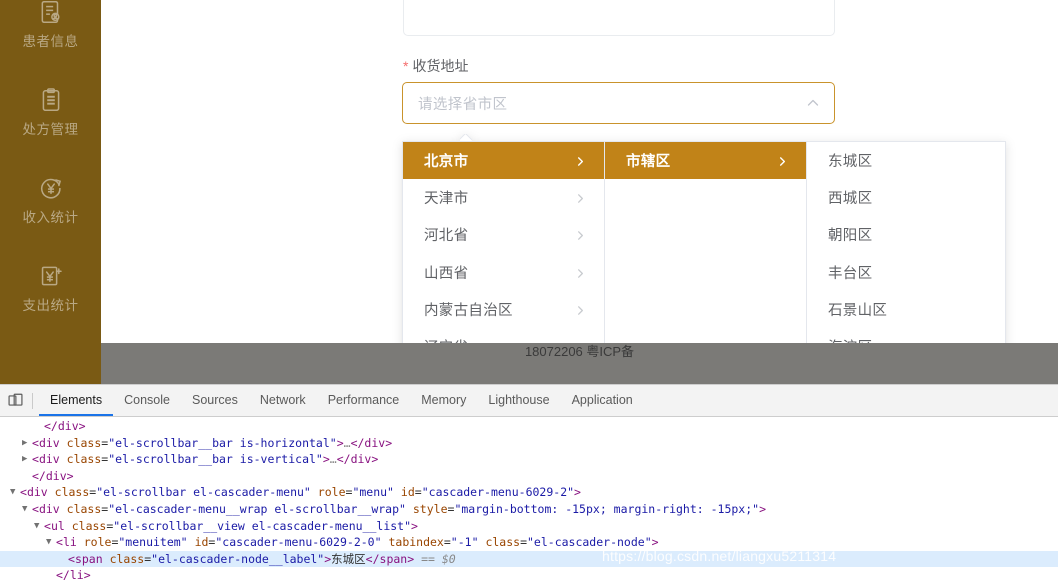  I want to click on cascader-node: 朝阳区, so click(906, 234).